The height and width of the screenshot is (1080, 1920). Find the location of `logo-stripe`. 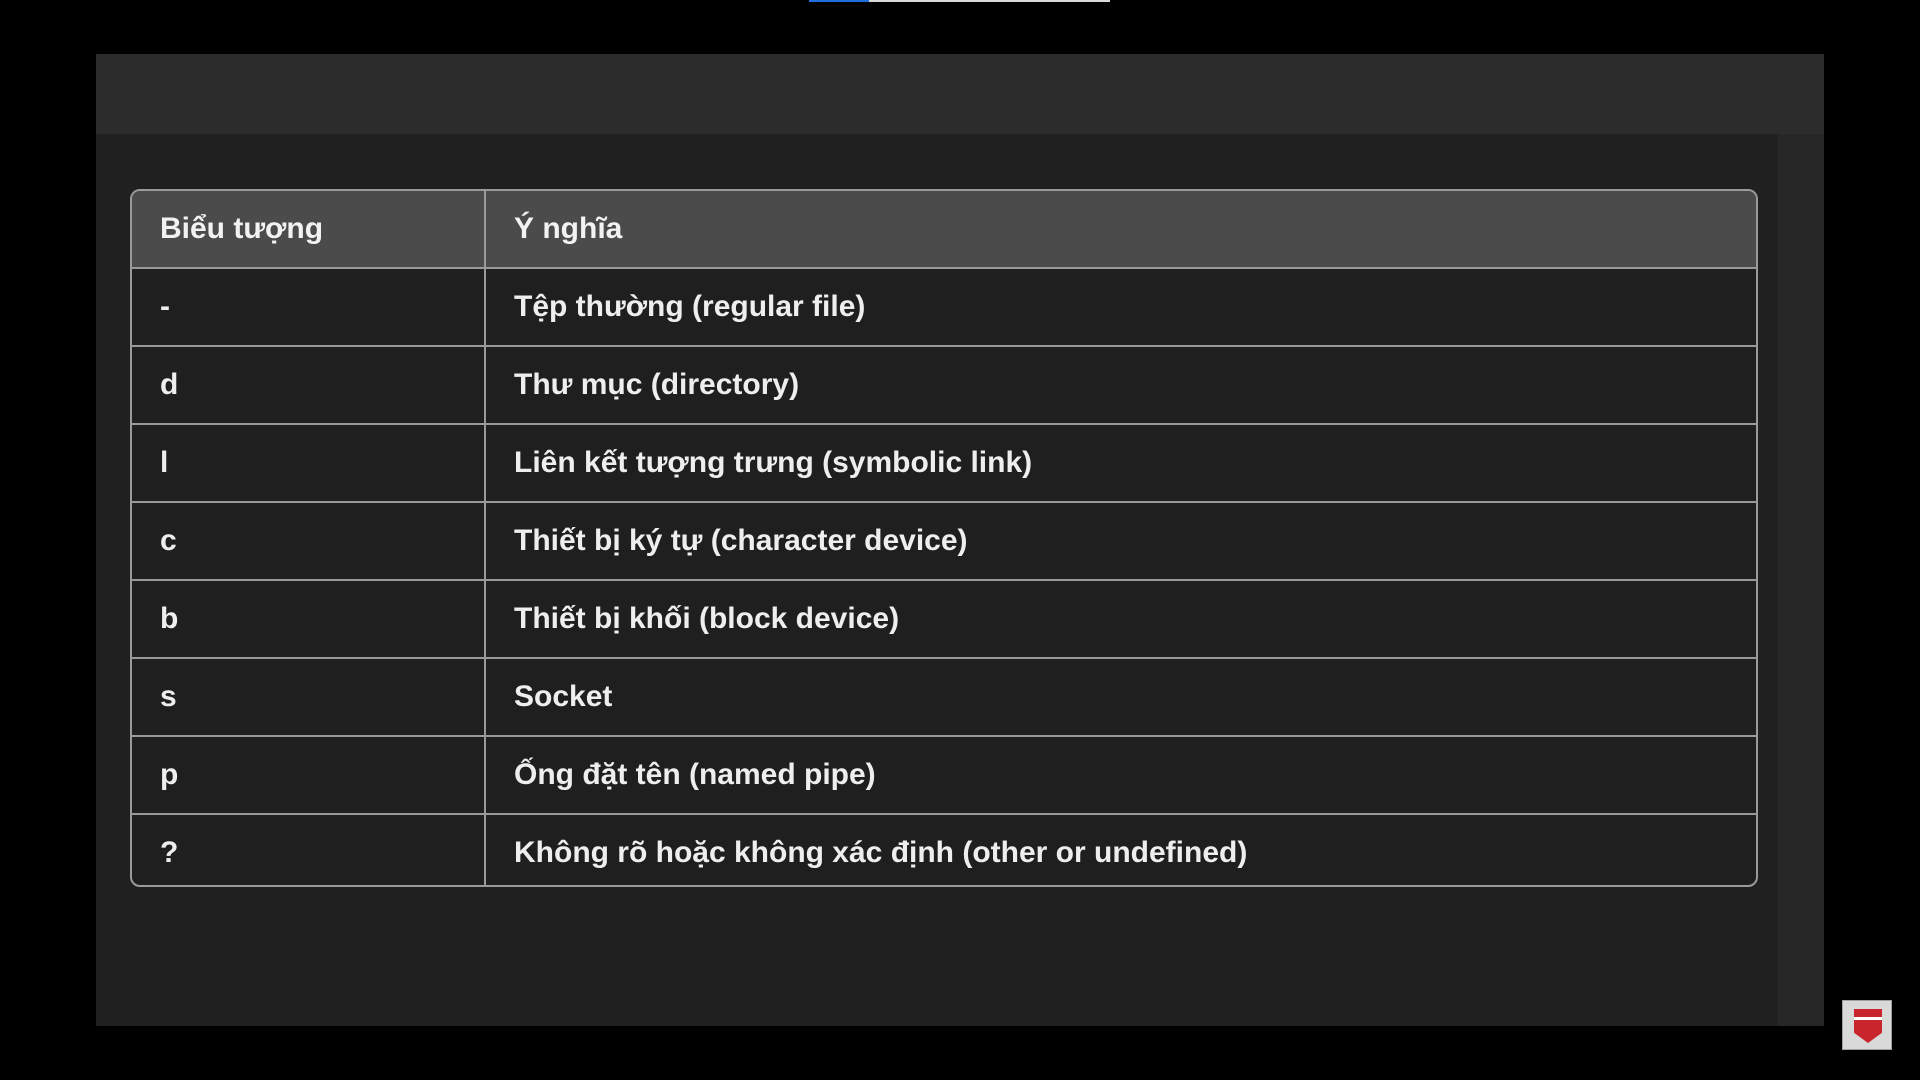

logo-stripe is located at coordinates (1868, 1018).